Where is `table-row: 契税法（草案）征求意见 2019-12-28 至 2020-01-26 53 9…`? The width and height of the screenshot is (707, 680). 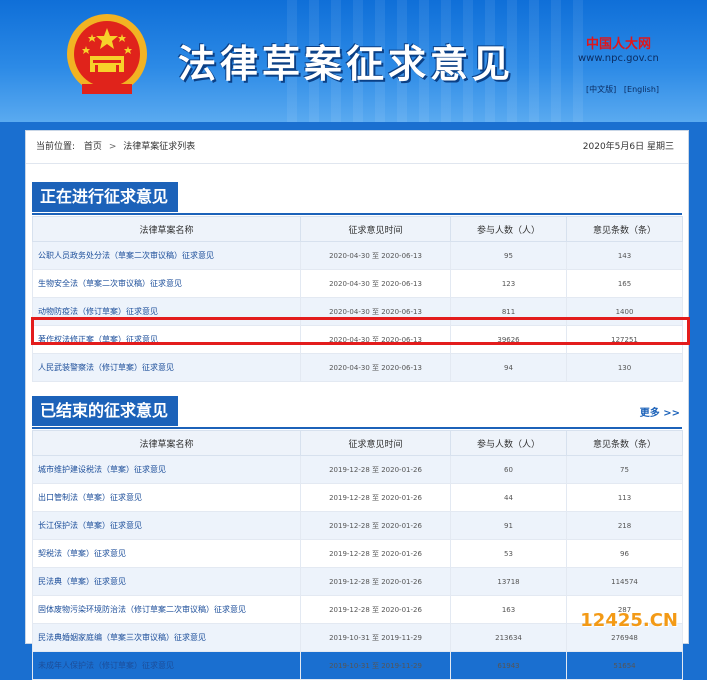
table-row: 契税法（草案）征求意见 2019-12-28 至 2020-01-26 53 9… is located at coordinates (357, 553).